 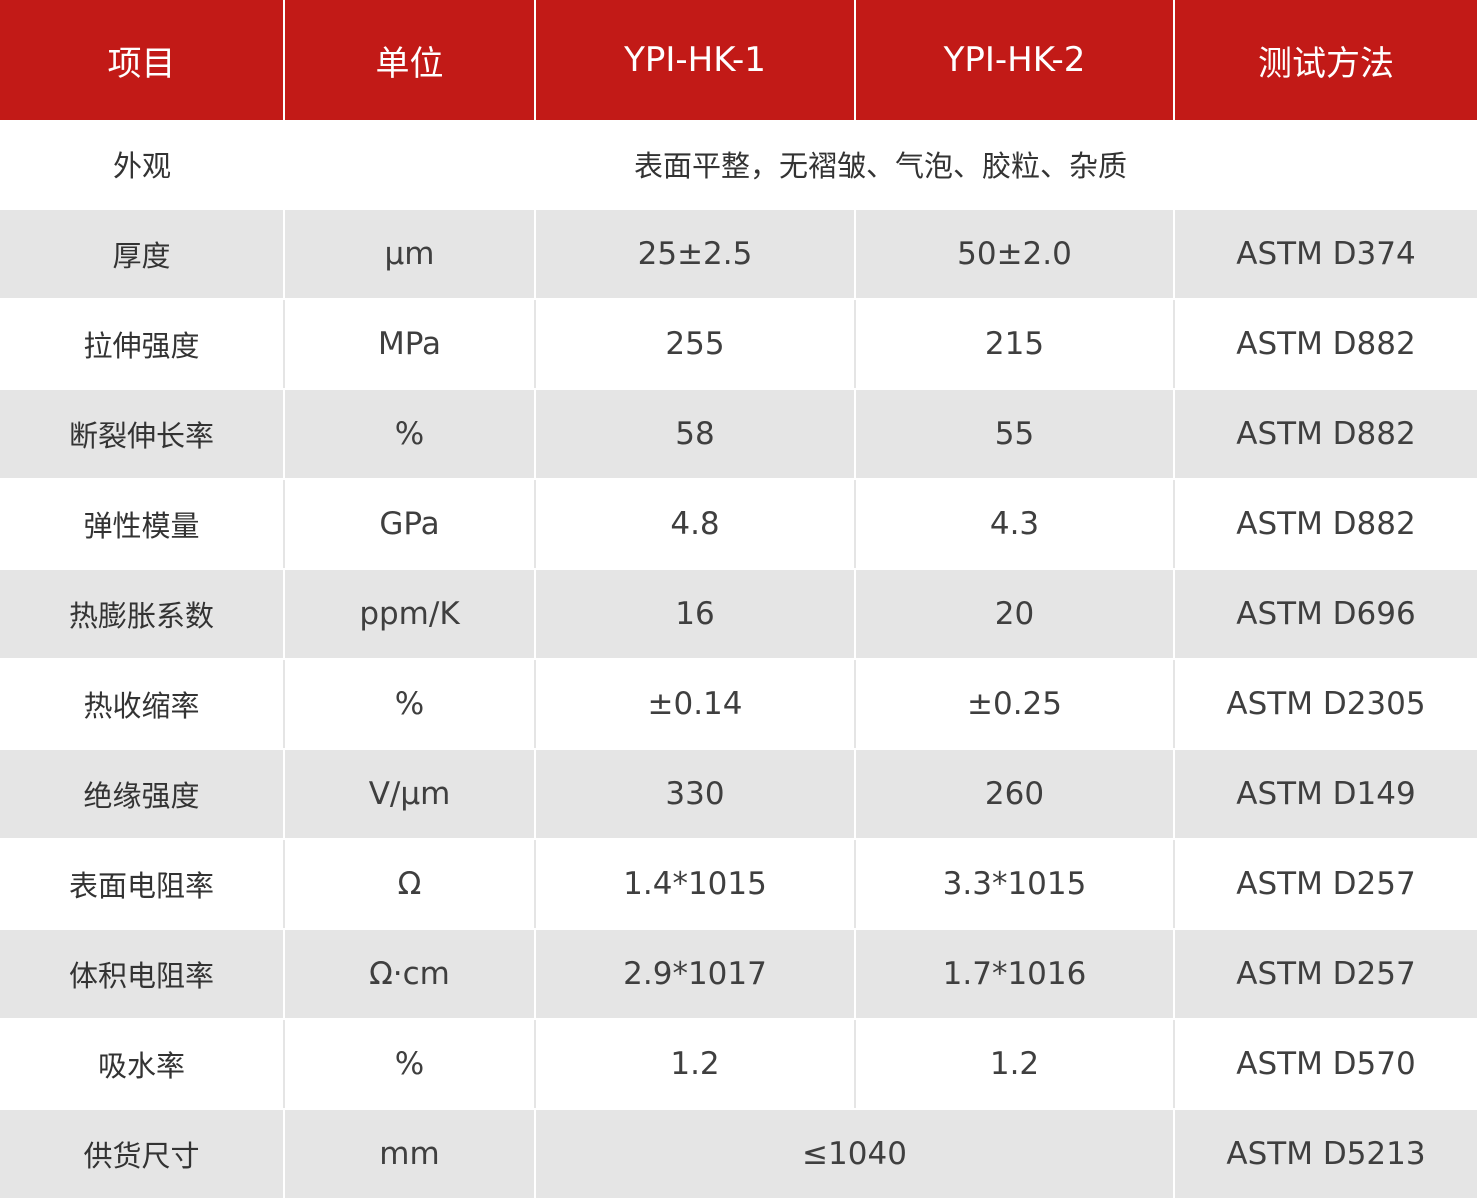 What do you see at coordinates (142, 434) in the screenshot?
I see `row-item: 断裂伸长率` at bounding box center [142, 434].